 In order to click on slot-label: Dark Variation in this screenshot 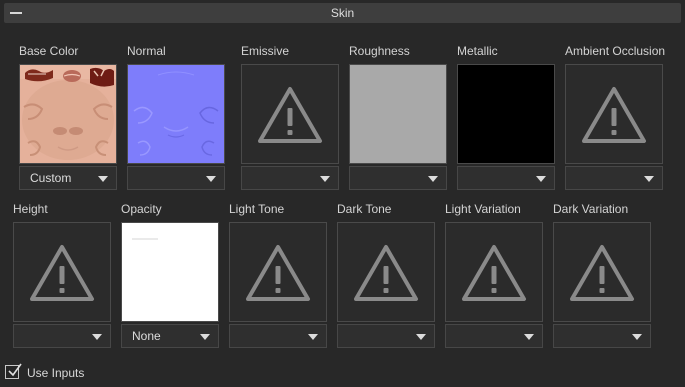, I will do `click(591, 209)`.